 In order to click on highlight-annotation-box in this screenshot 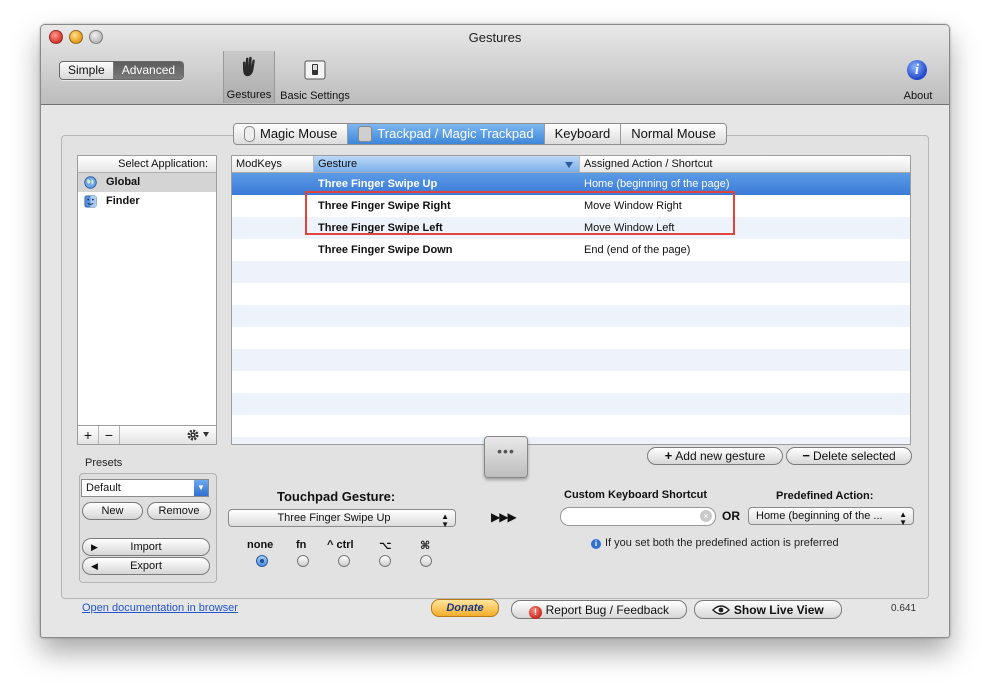, I will do `click(520, 213)`.